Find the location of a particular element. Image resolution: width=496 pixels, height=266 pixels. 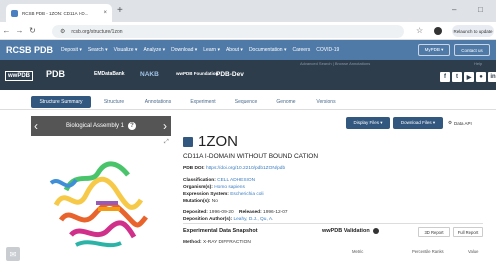

pdb-dev-logo: PDB-Dev is located at coordinates (230, 74).